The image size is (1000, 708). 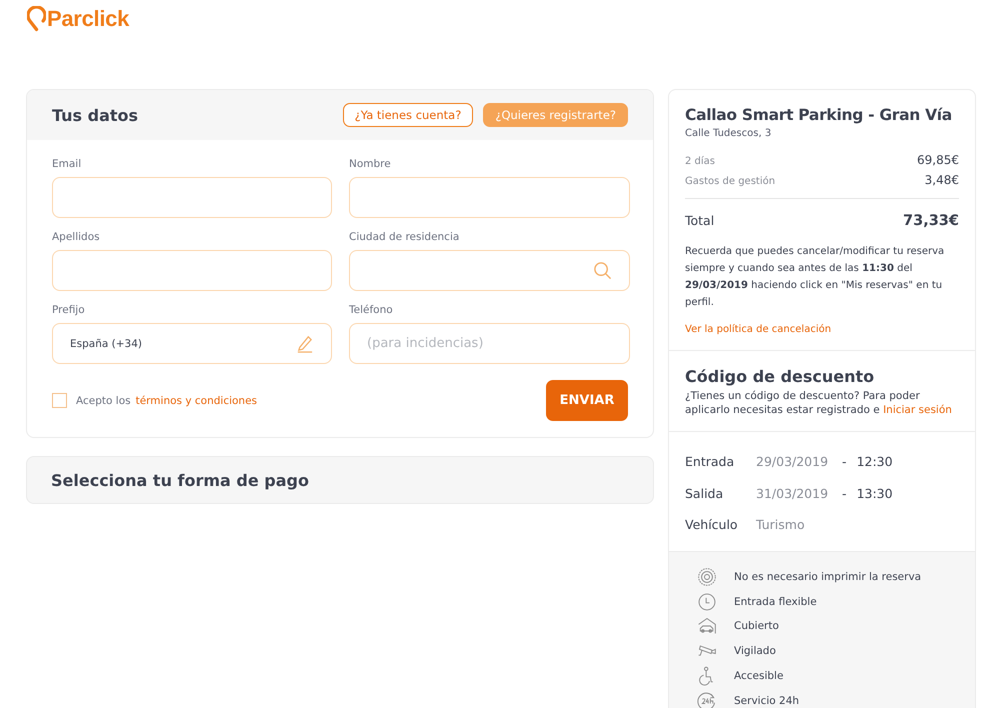 What do you see at coordinates (67, 164) in the screenshot?
I see `field-label: Email` at bounding box center [67, 164].